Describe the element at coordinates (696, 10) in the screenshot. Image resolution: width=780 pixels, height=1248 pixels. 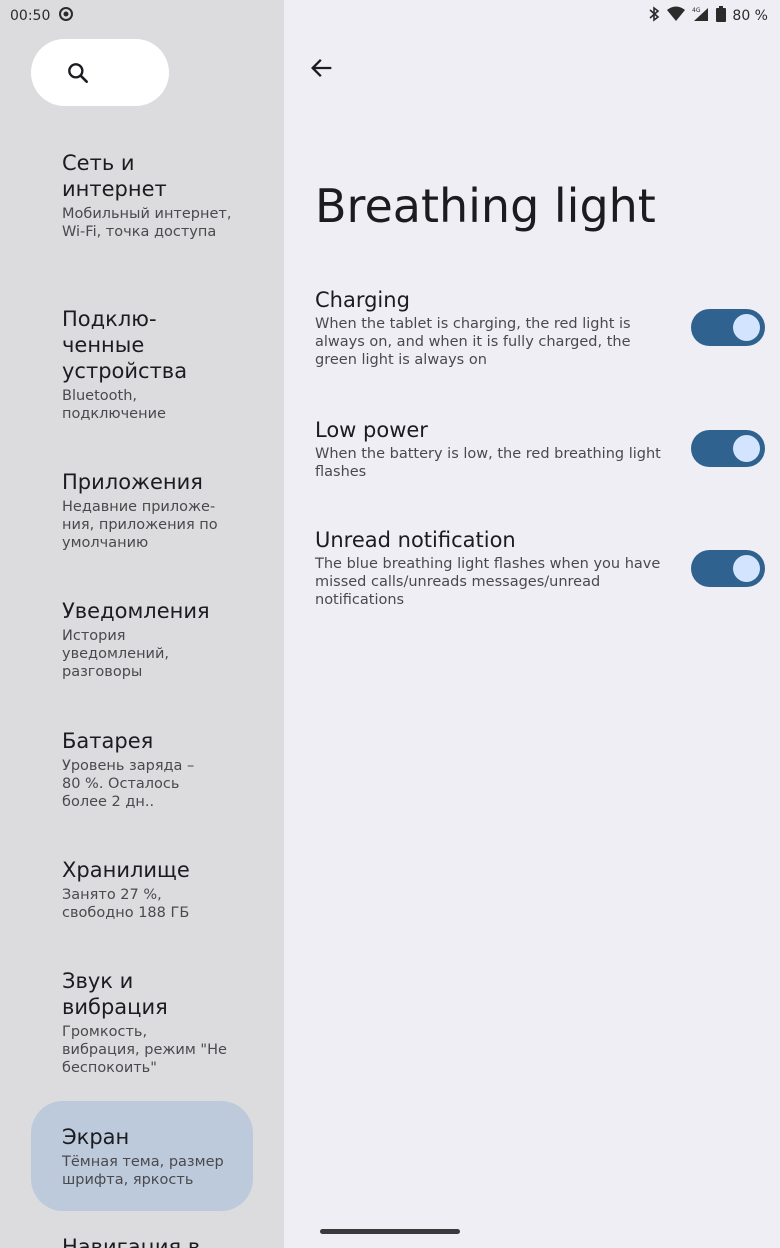
I see `svg-text: 4G` at that location.